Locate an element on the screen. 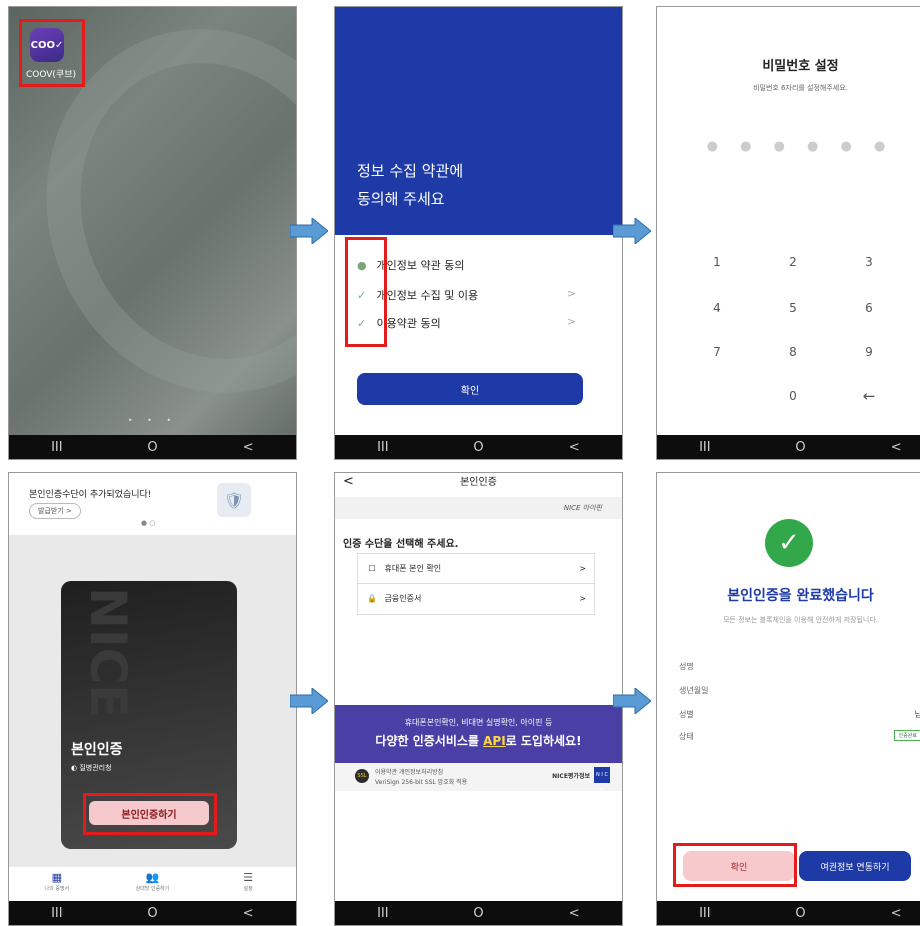 The width and height of the screenshot is (920, 926). key-1: 1 is located at coordinates (717, 262).